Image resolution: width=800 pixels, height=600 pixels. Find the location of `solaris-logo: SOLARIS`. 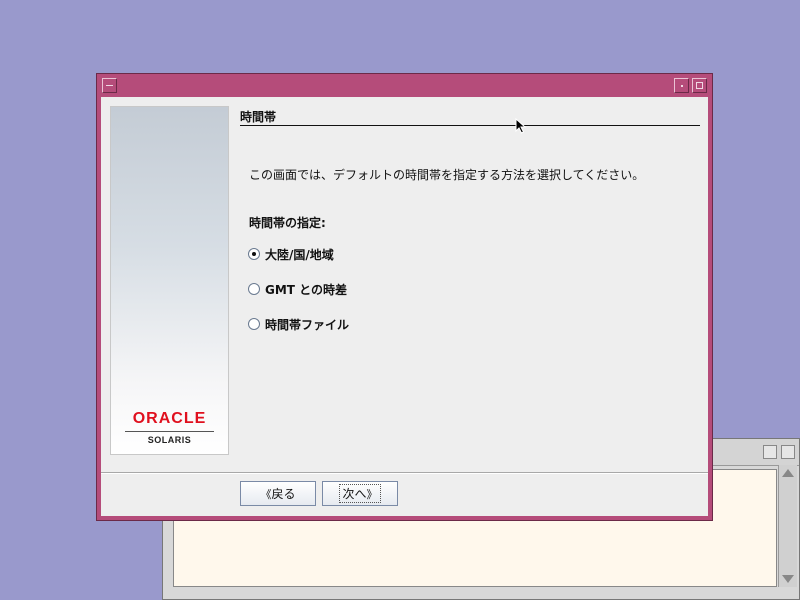

solaris-logo: SOLARIS is located at coordinates (169, 440).